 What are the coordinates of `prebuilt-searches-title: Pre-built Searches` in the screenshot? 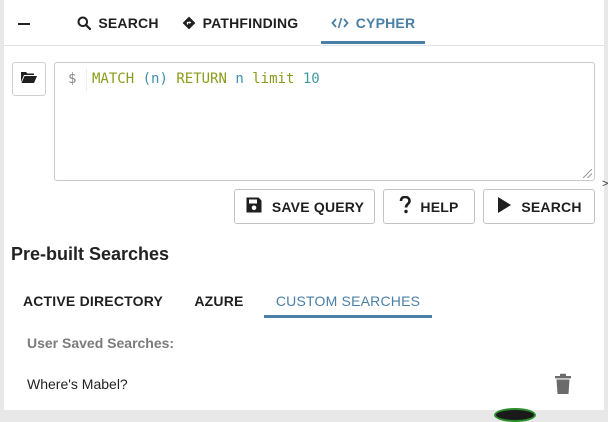 It's located at (90, 254).